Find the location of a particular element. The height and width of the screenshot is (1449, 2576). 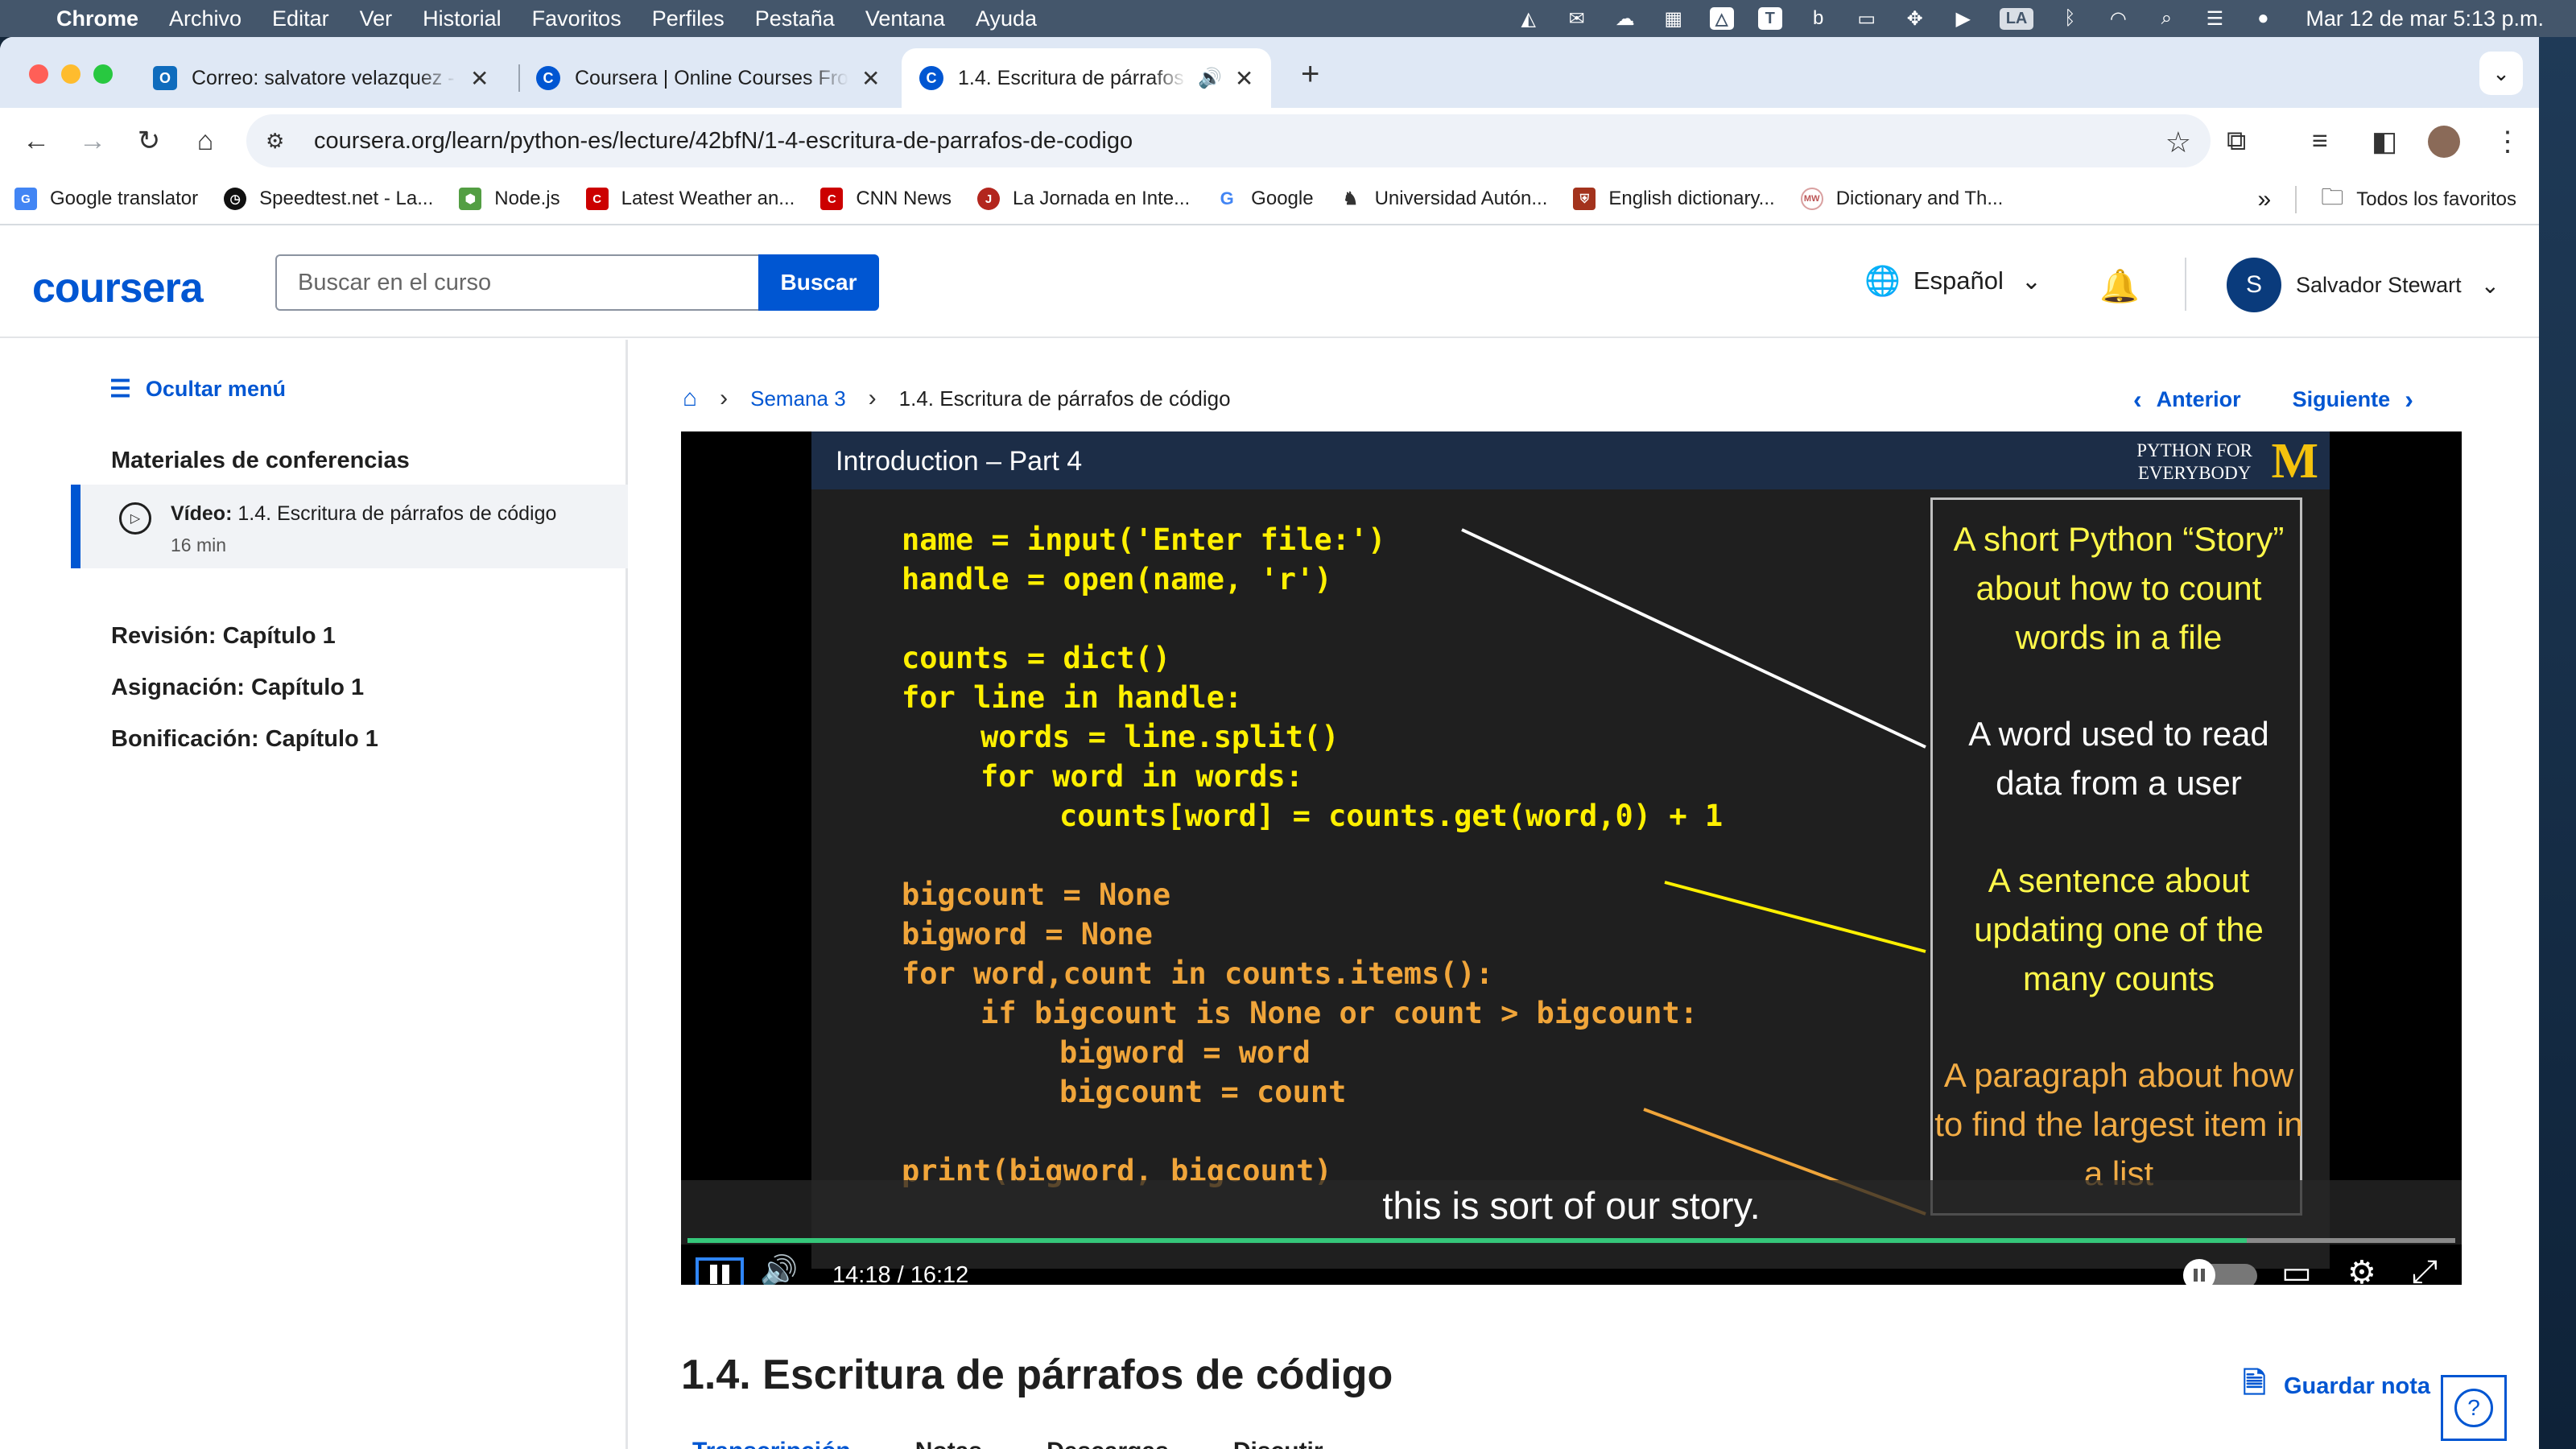

tab-notas: Notas is located at coordinates (948, 1443).